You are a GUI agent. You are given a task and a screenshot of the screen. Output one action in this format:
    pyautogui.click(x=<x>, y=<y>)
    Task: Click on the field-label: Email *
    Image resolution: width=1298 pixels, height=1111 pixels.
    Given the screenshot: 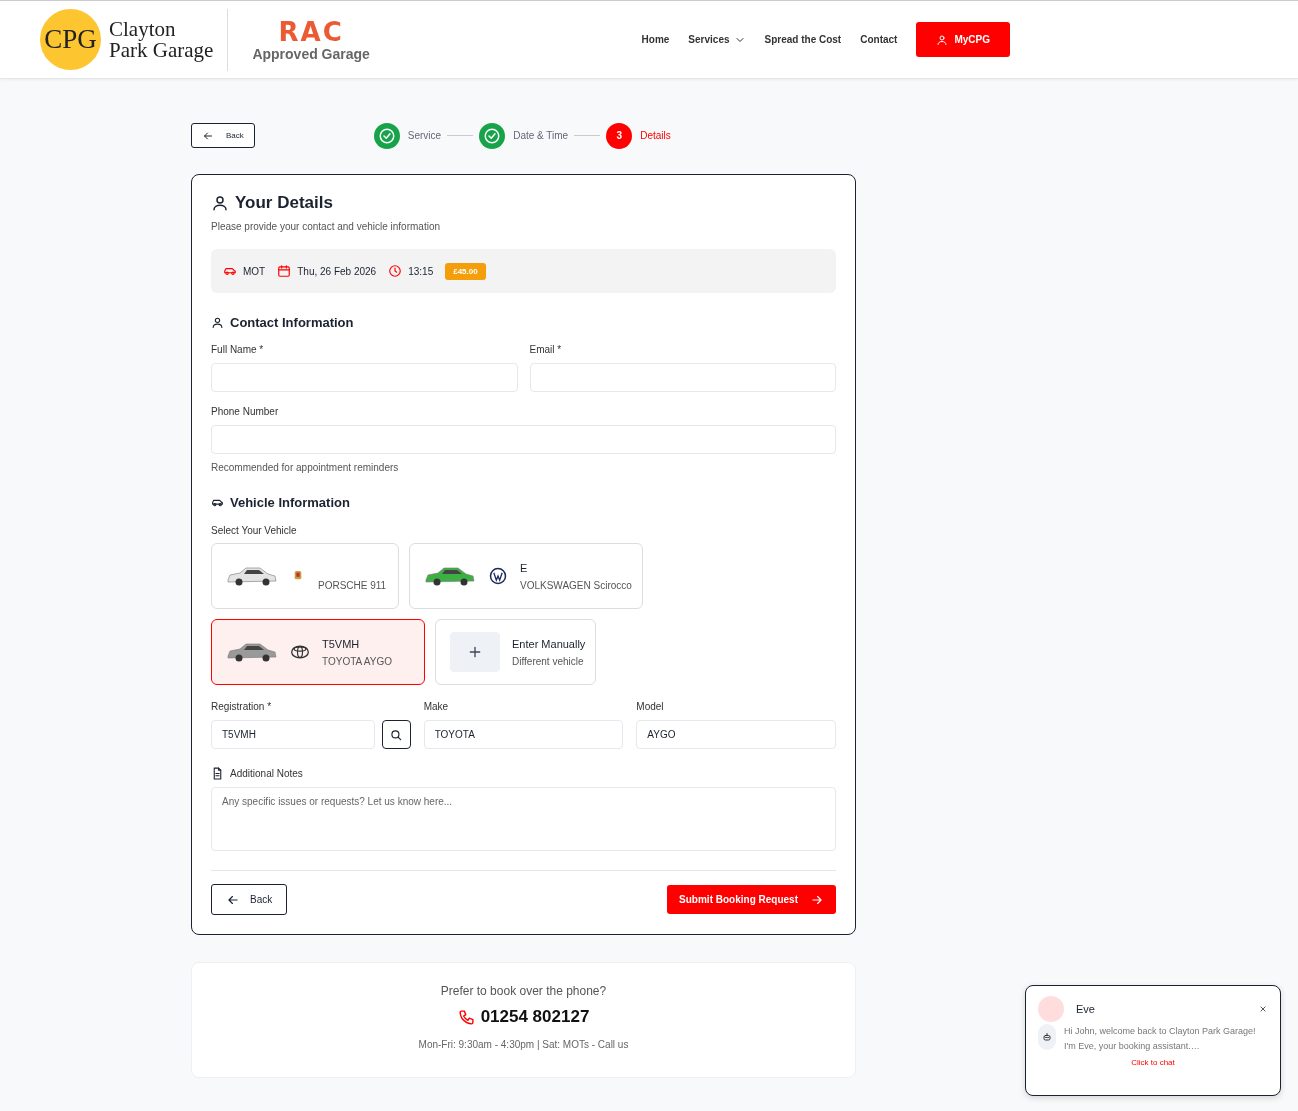 What is the action you would take?
    pyautogui.click(x=546, y=349)
    